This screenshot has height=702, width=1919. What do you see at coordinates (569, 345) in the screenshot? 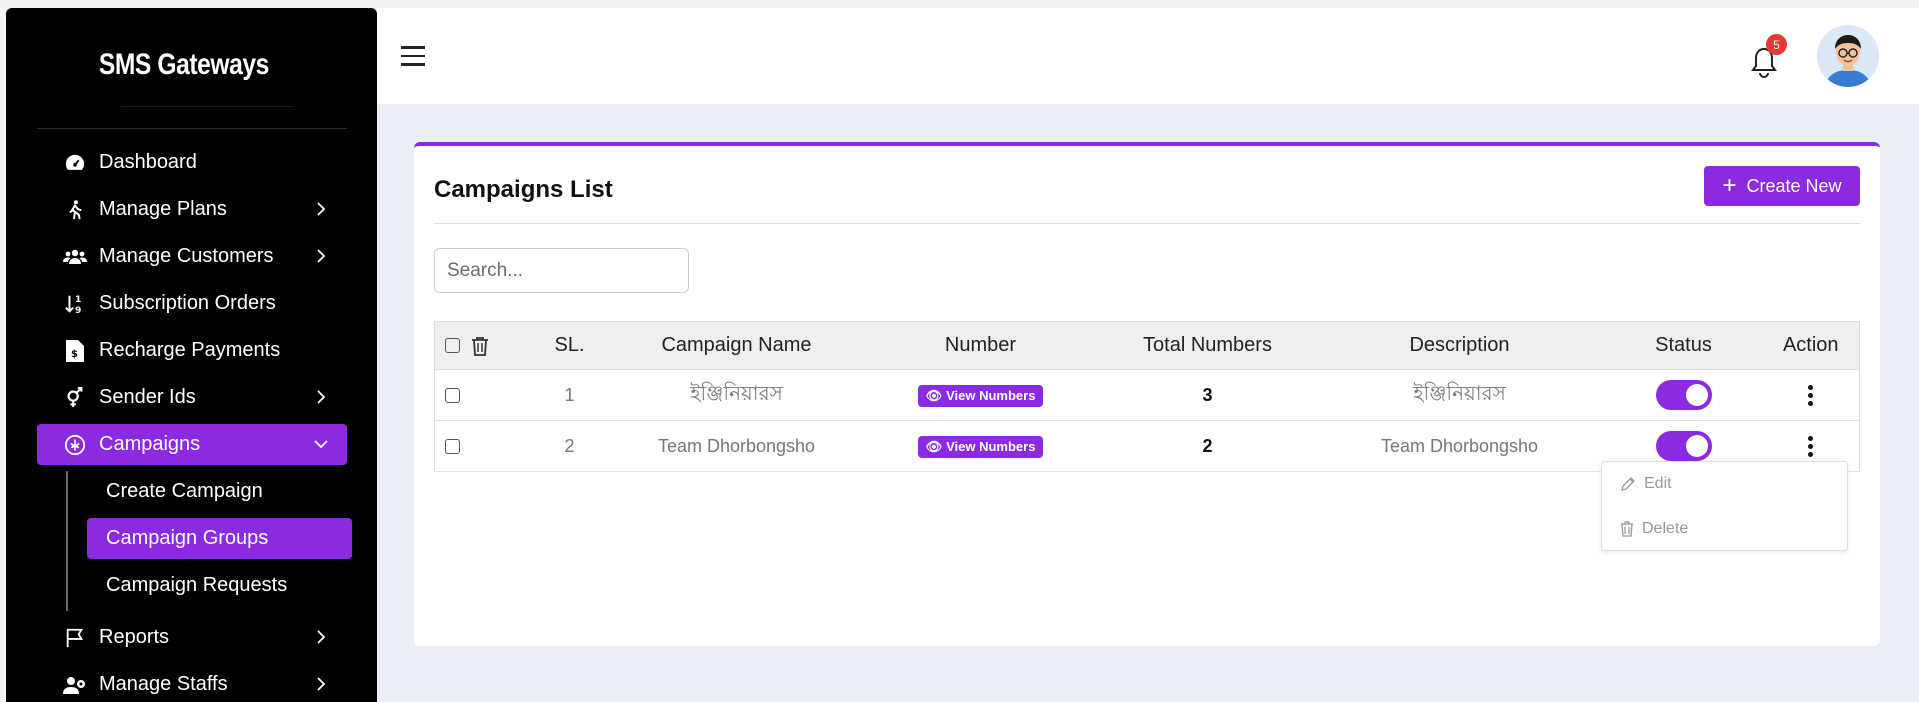
I see `column-header-sl: SL.` at bounding box center [569, 345].